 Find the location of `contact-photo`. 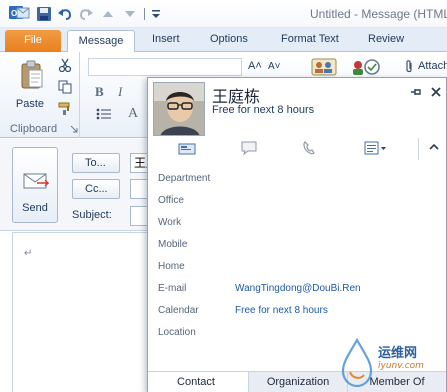

contact-photo is located at coordinates (179, 109).